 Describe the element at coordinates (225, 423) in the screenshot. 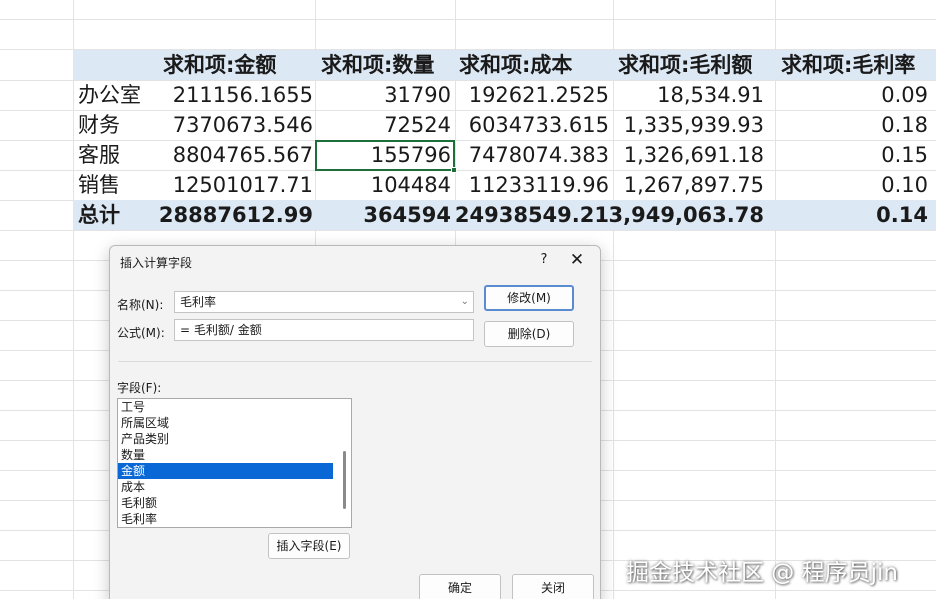

I see `field-item: 所属区域` at that location.